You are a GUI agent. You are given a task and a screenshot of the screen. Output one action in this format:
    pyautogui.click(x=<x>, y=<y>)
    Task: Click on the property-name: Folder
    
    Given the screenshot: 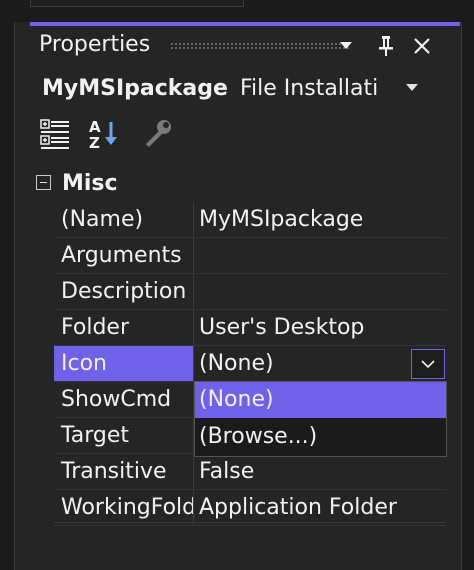 What is the action you would take?
    pyautogui.click(x=123, y=328)
    